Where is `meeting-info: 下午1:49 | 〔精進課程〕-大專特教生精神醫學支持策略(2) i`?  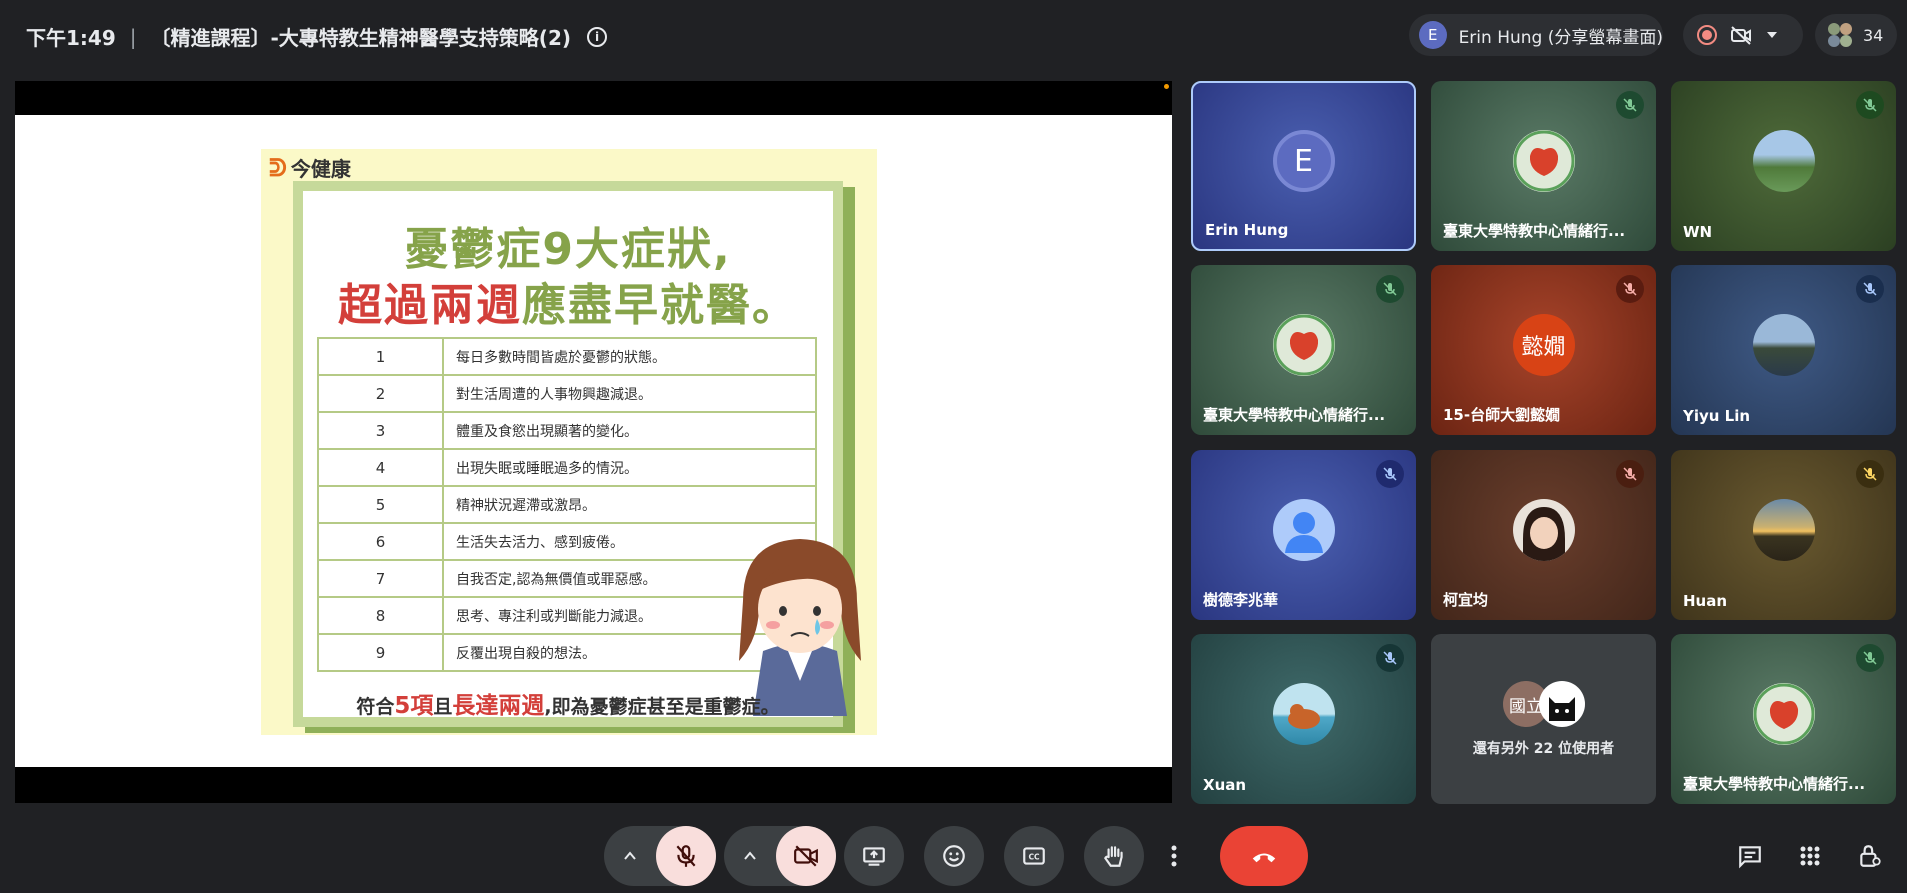
meeting-info: 下午1:49 | 〔精進課程〕-大專特教生精神醫學支持策略(2) i is located at coordinates (316, 36).